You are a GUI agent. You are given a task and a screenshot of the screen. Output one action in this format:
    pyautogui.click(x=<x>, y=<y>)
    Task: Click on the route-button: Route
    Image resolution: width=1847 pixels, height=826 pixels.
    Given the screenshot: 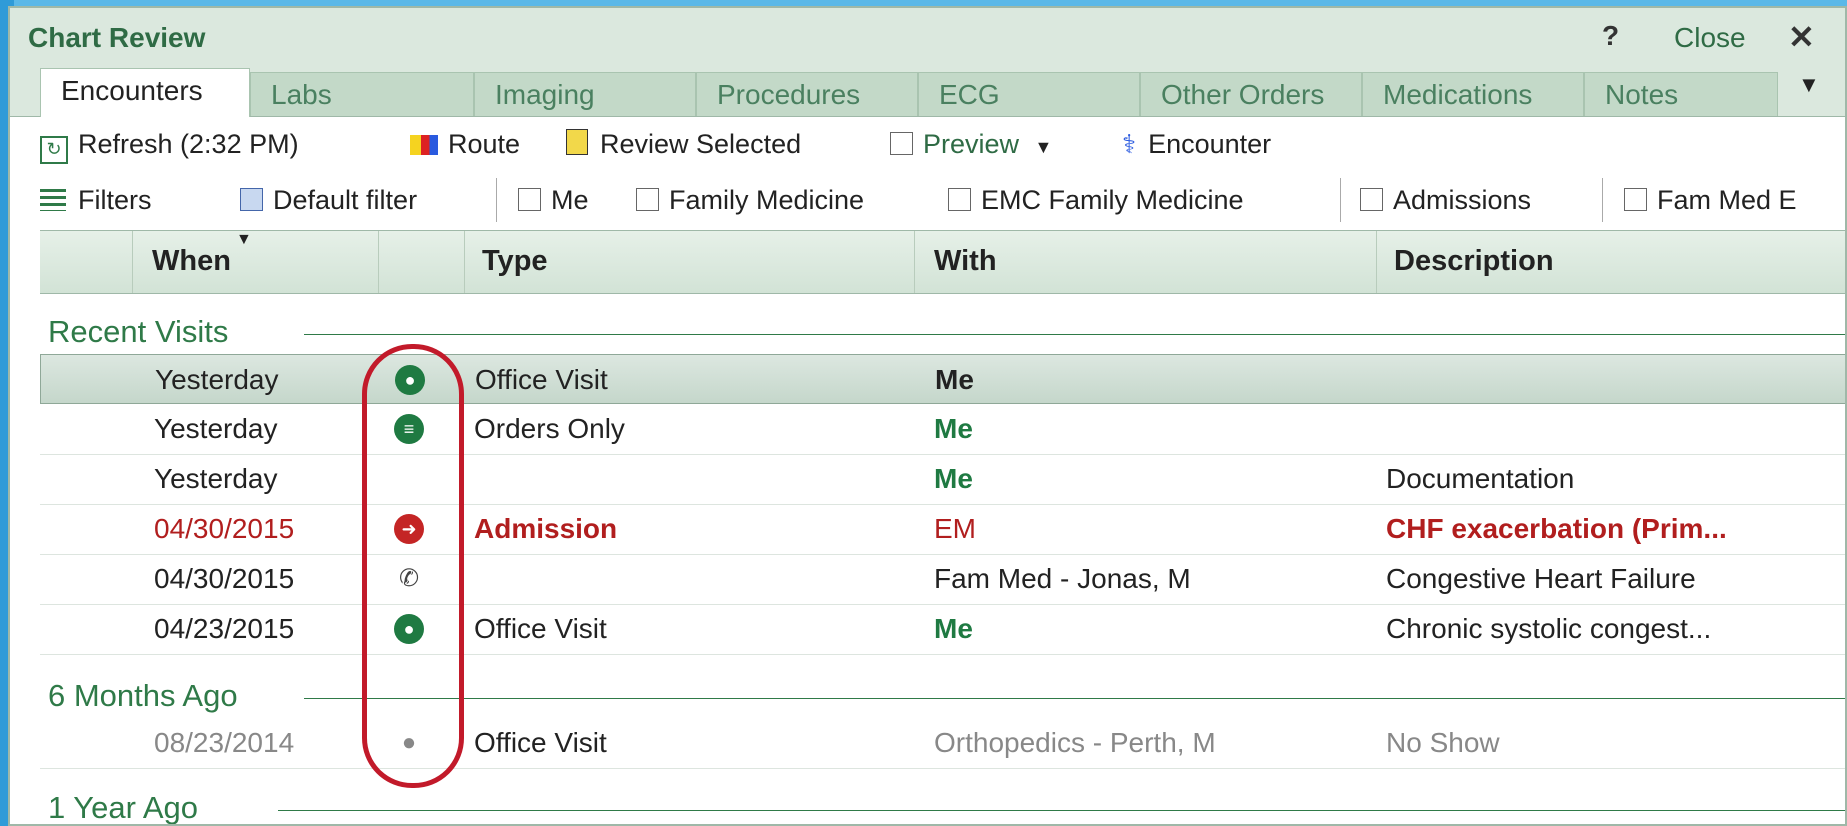 What is the action you would take?
    pyautogui.click(x=465, y=144)
    